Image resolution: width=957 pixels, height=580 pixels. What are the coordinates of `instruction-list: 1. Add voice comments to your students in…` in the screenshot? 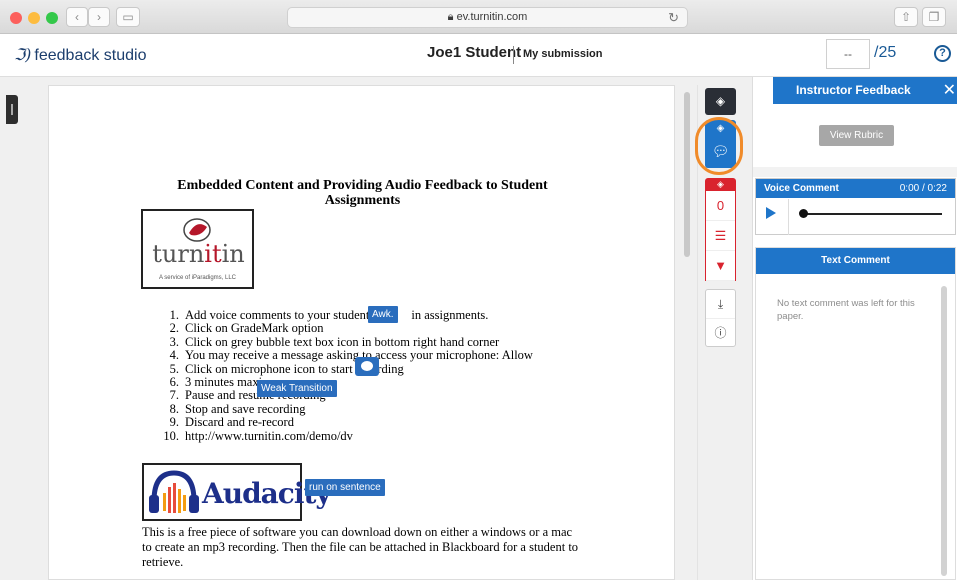 It's located at (347, 375).